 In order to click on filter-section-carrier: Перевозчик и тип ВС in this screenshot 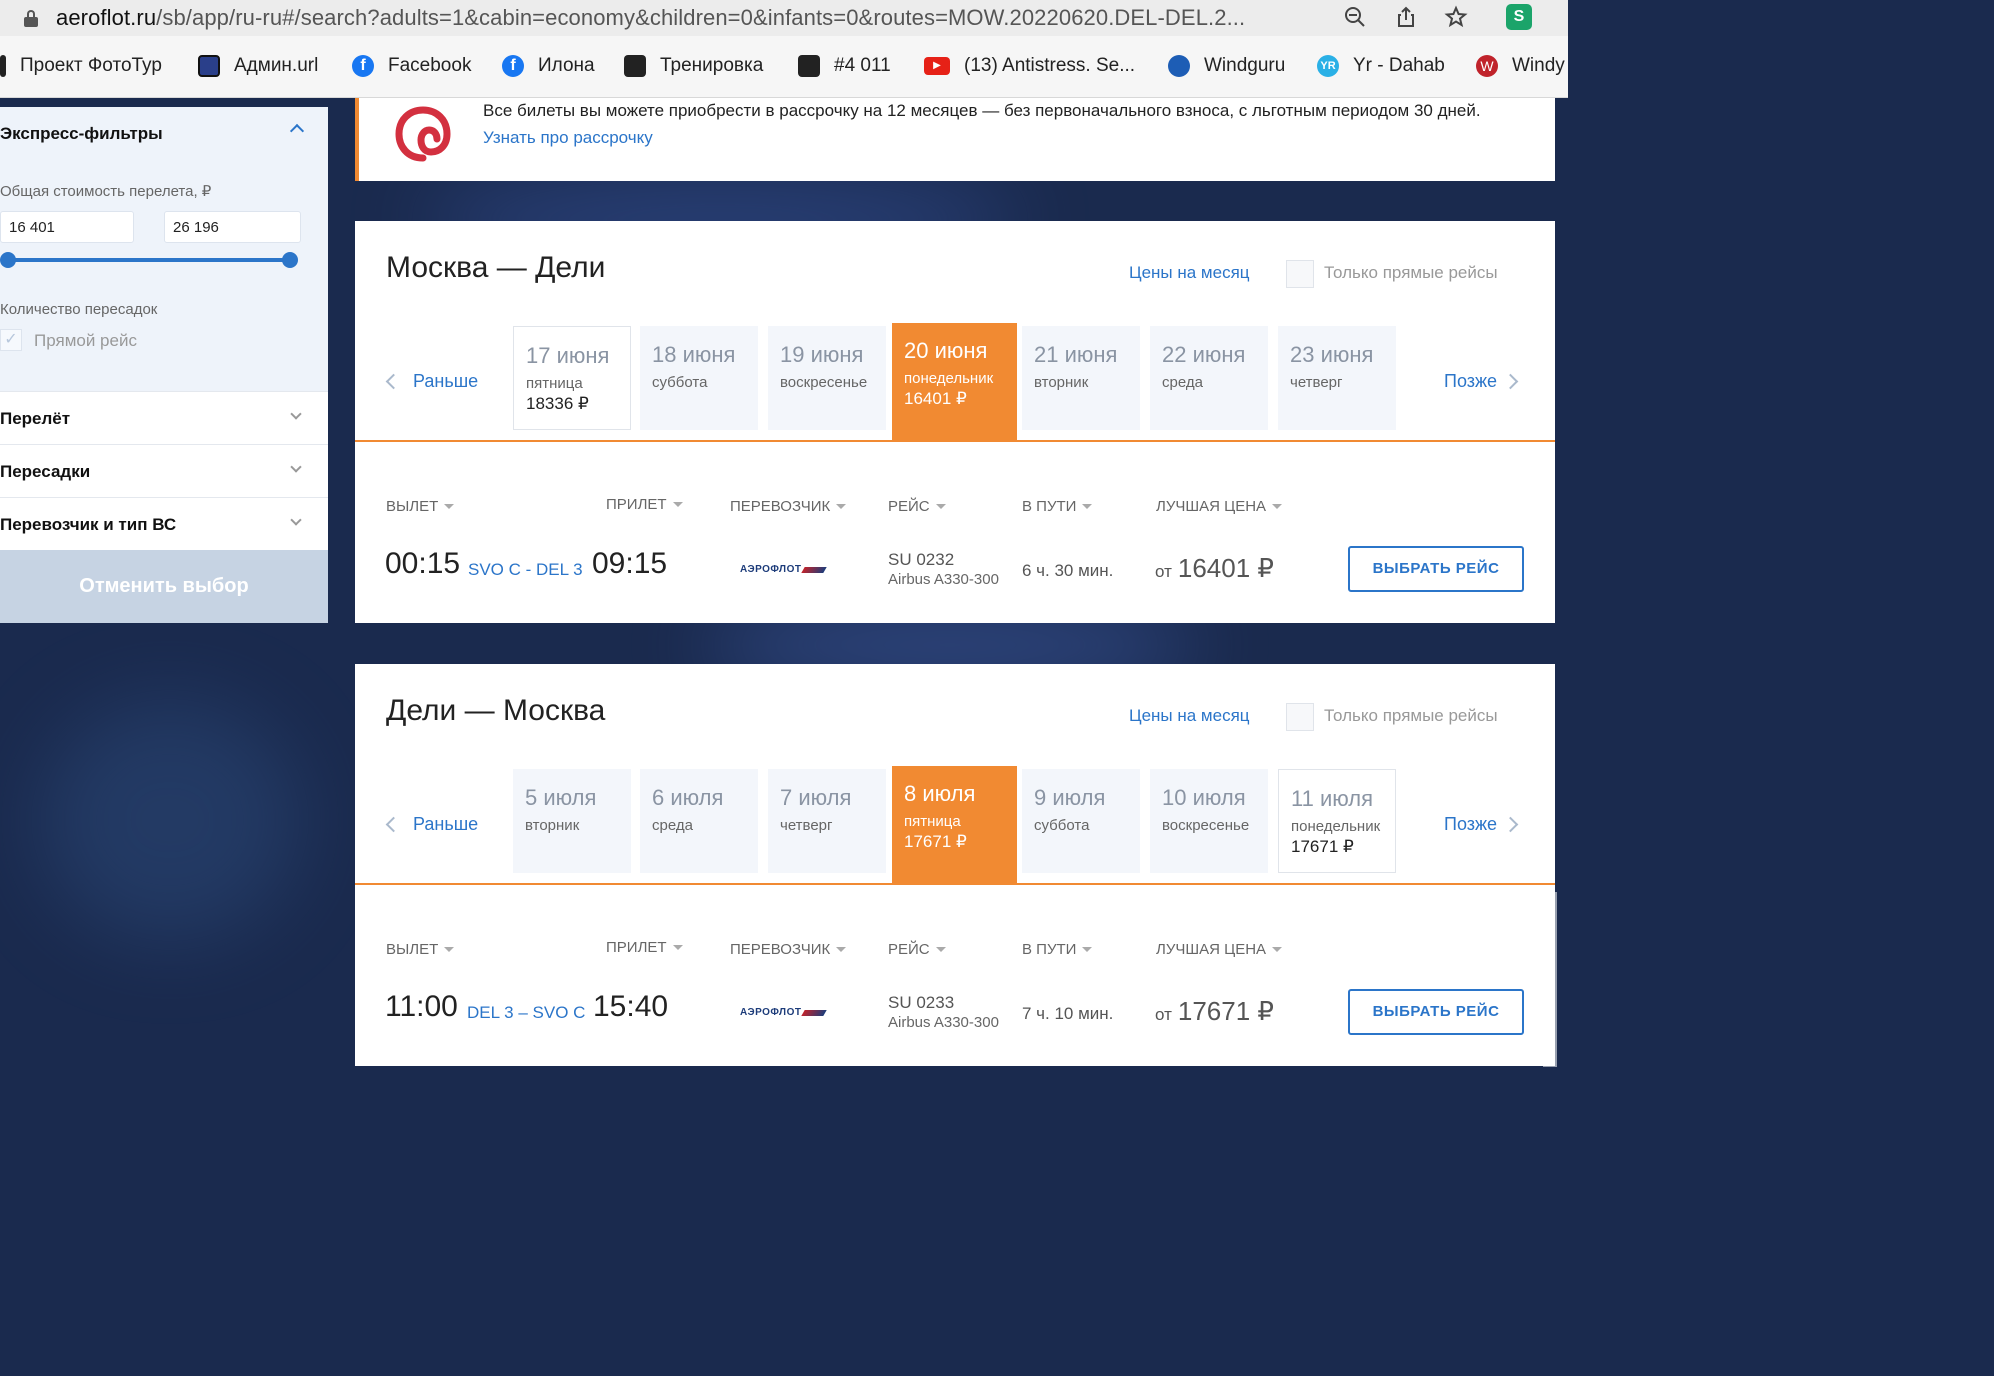, I will do `click(164, 523)`.